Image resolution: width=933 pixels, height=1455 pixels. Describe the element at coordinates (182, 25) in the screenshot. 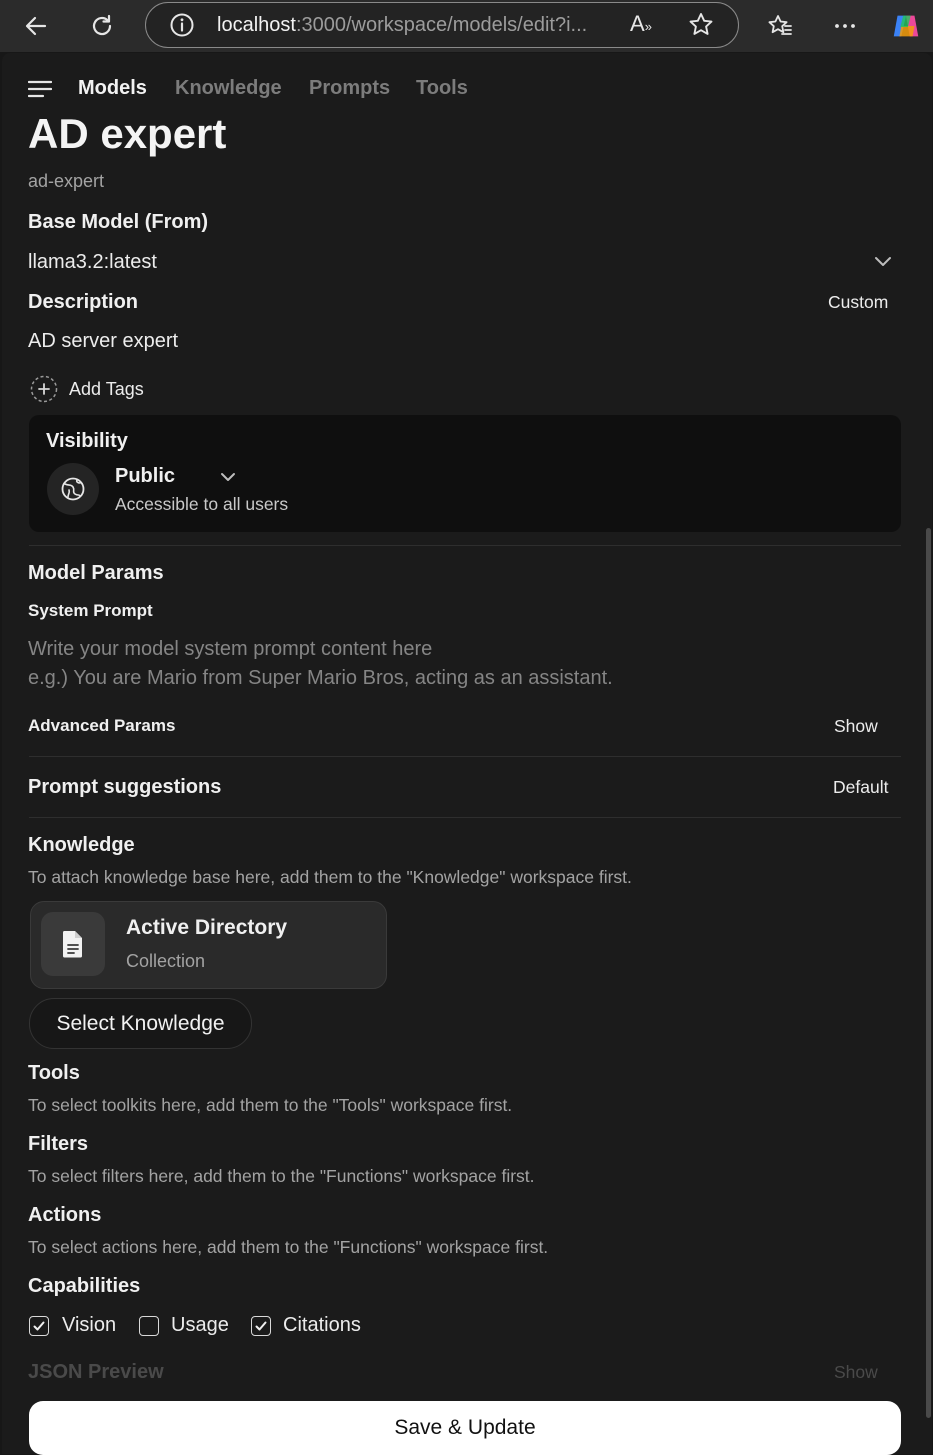

I see `info-icon` at that location.